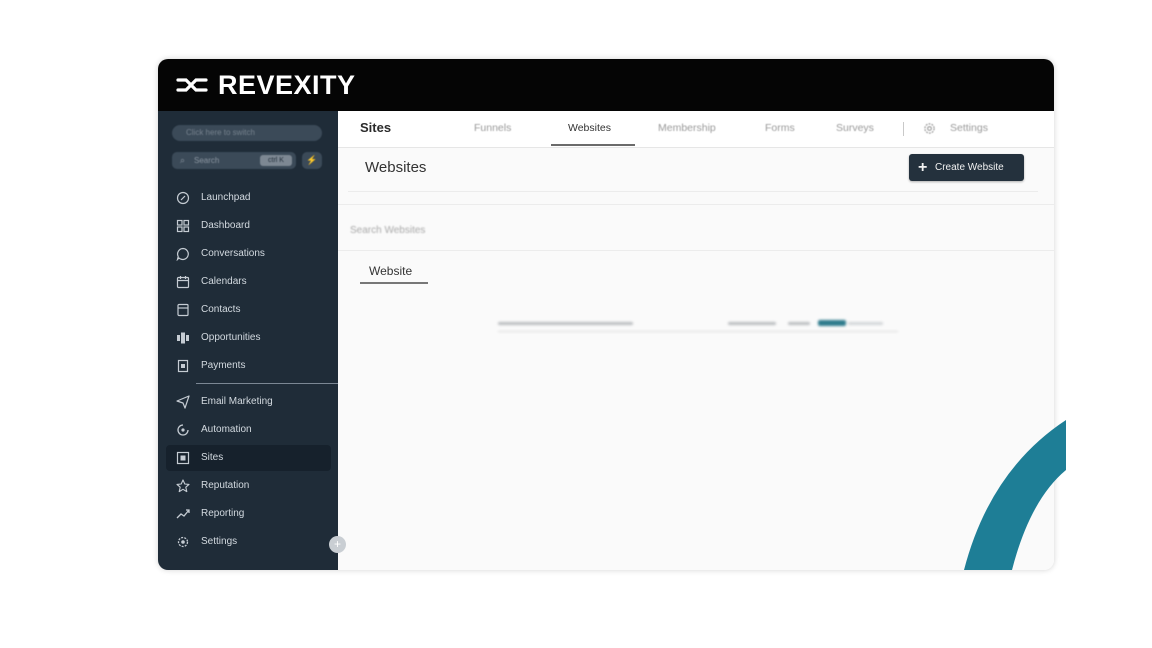 This screenshot has height=648, width=1152. What do you see at coordinates (929, 128) in the screenshot?
I see `settings-gear-icon` at bounding box center [929, 128].